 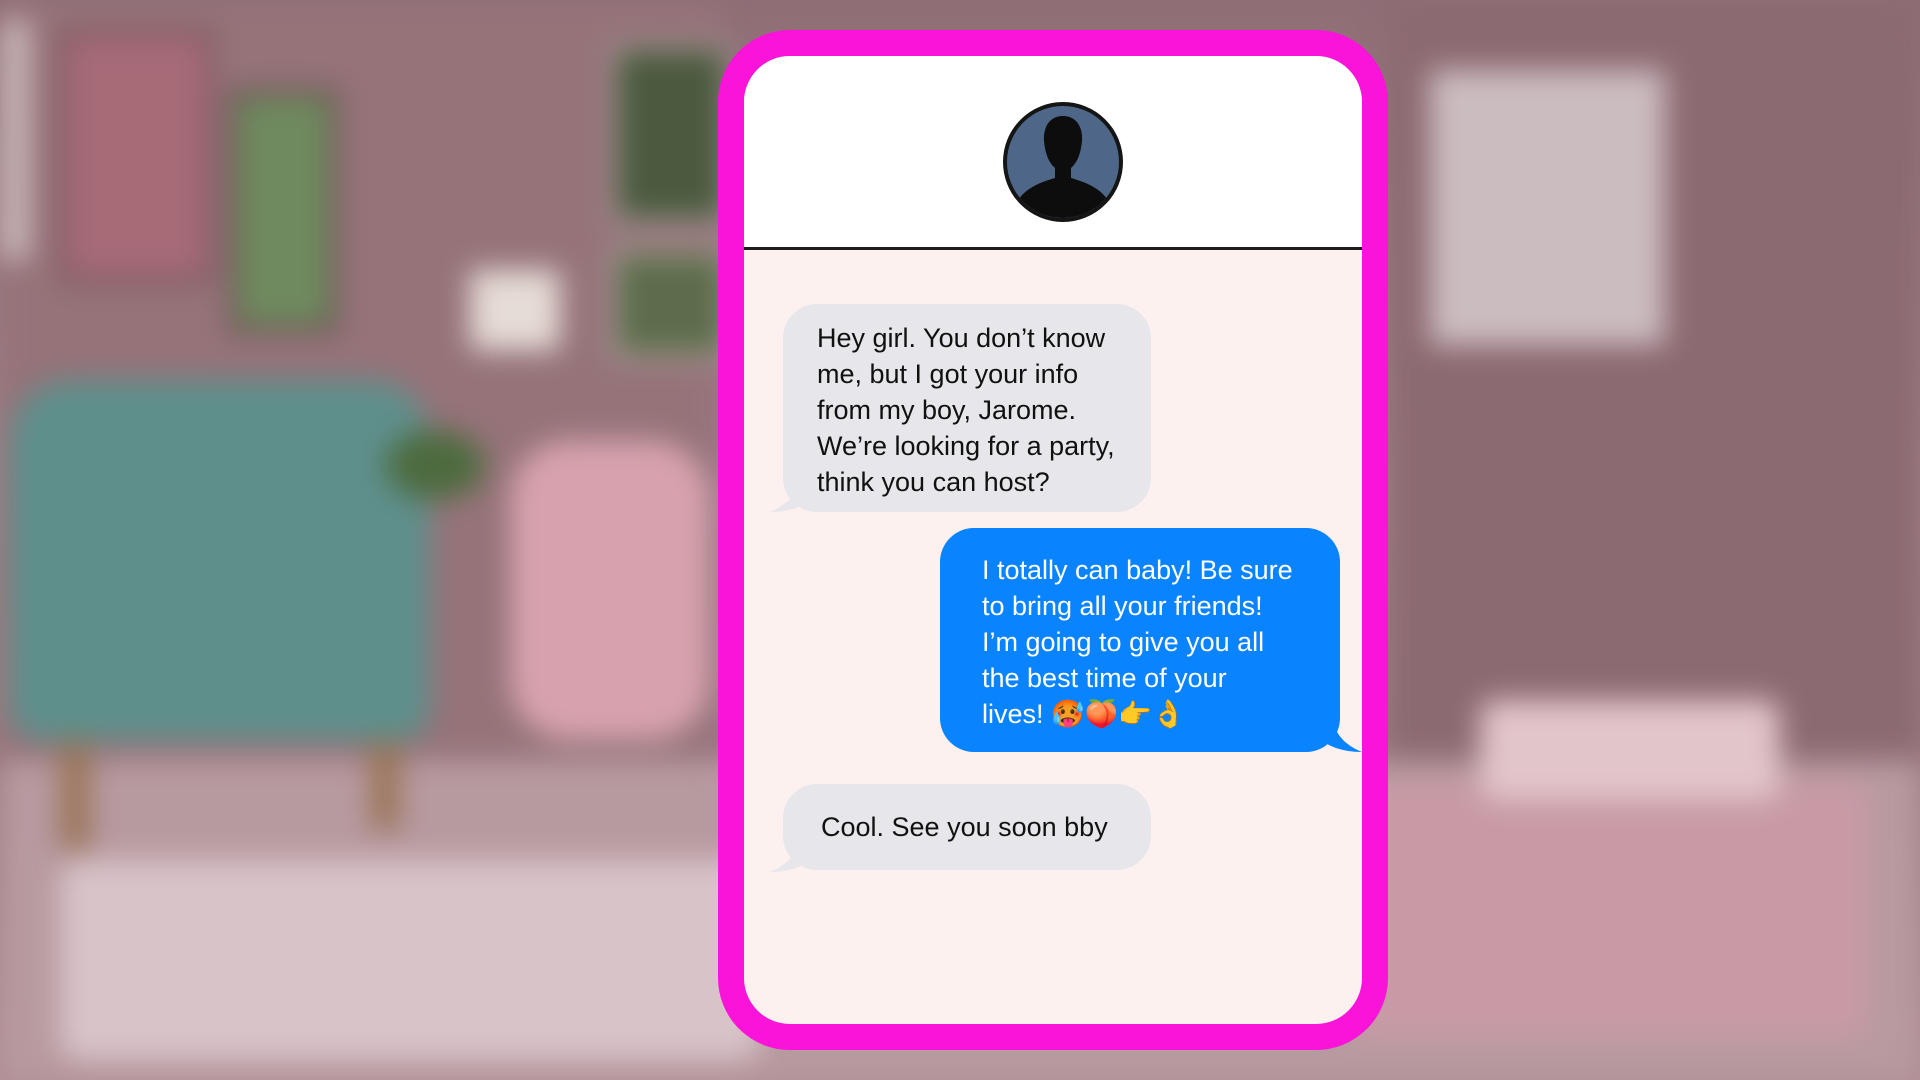 I want to click on contact-avatar, so click(x=1063, y=162).